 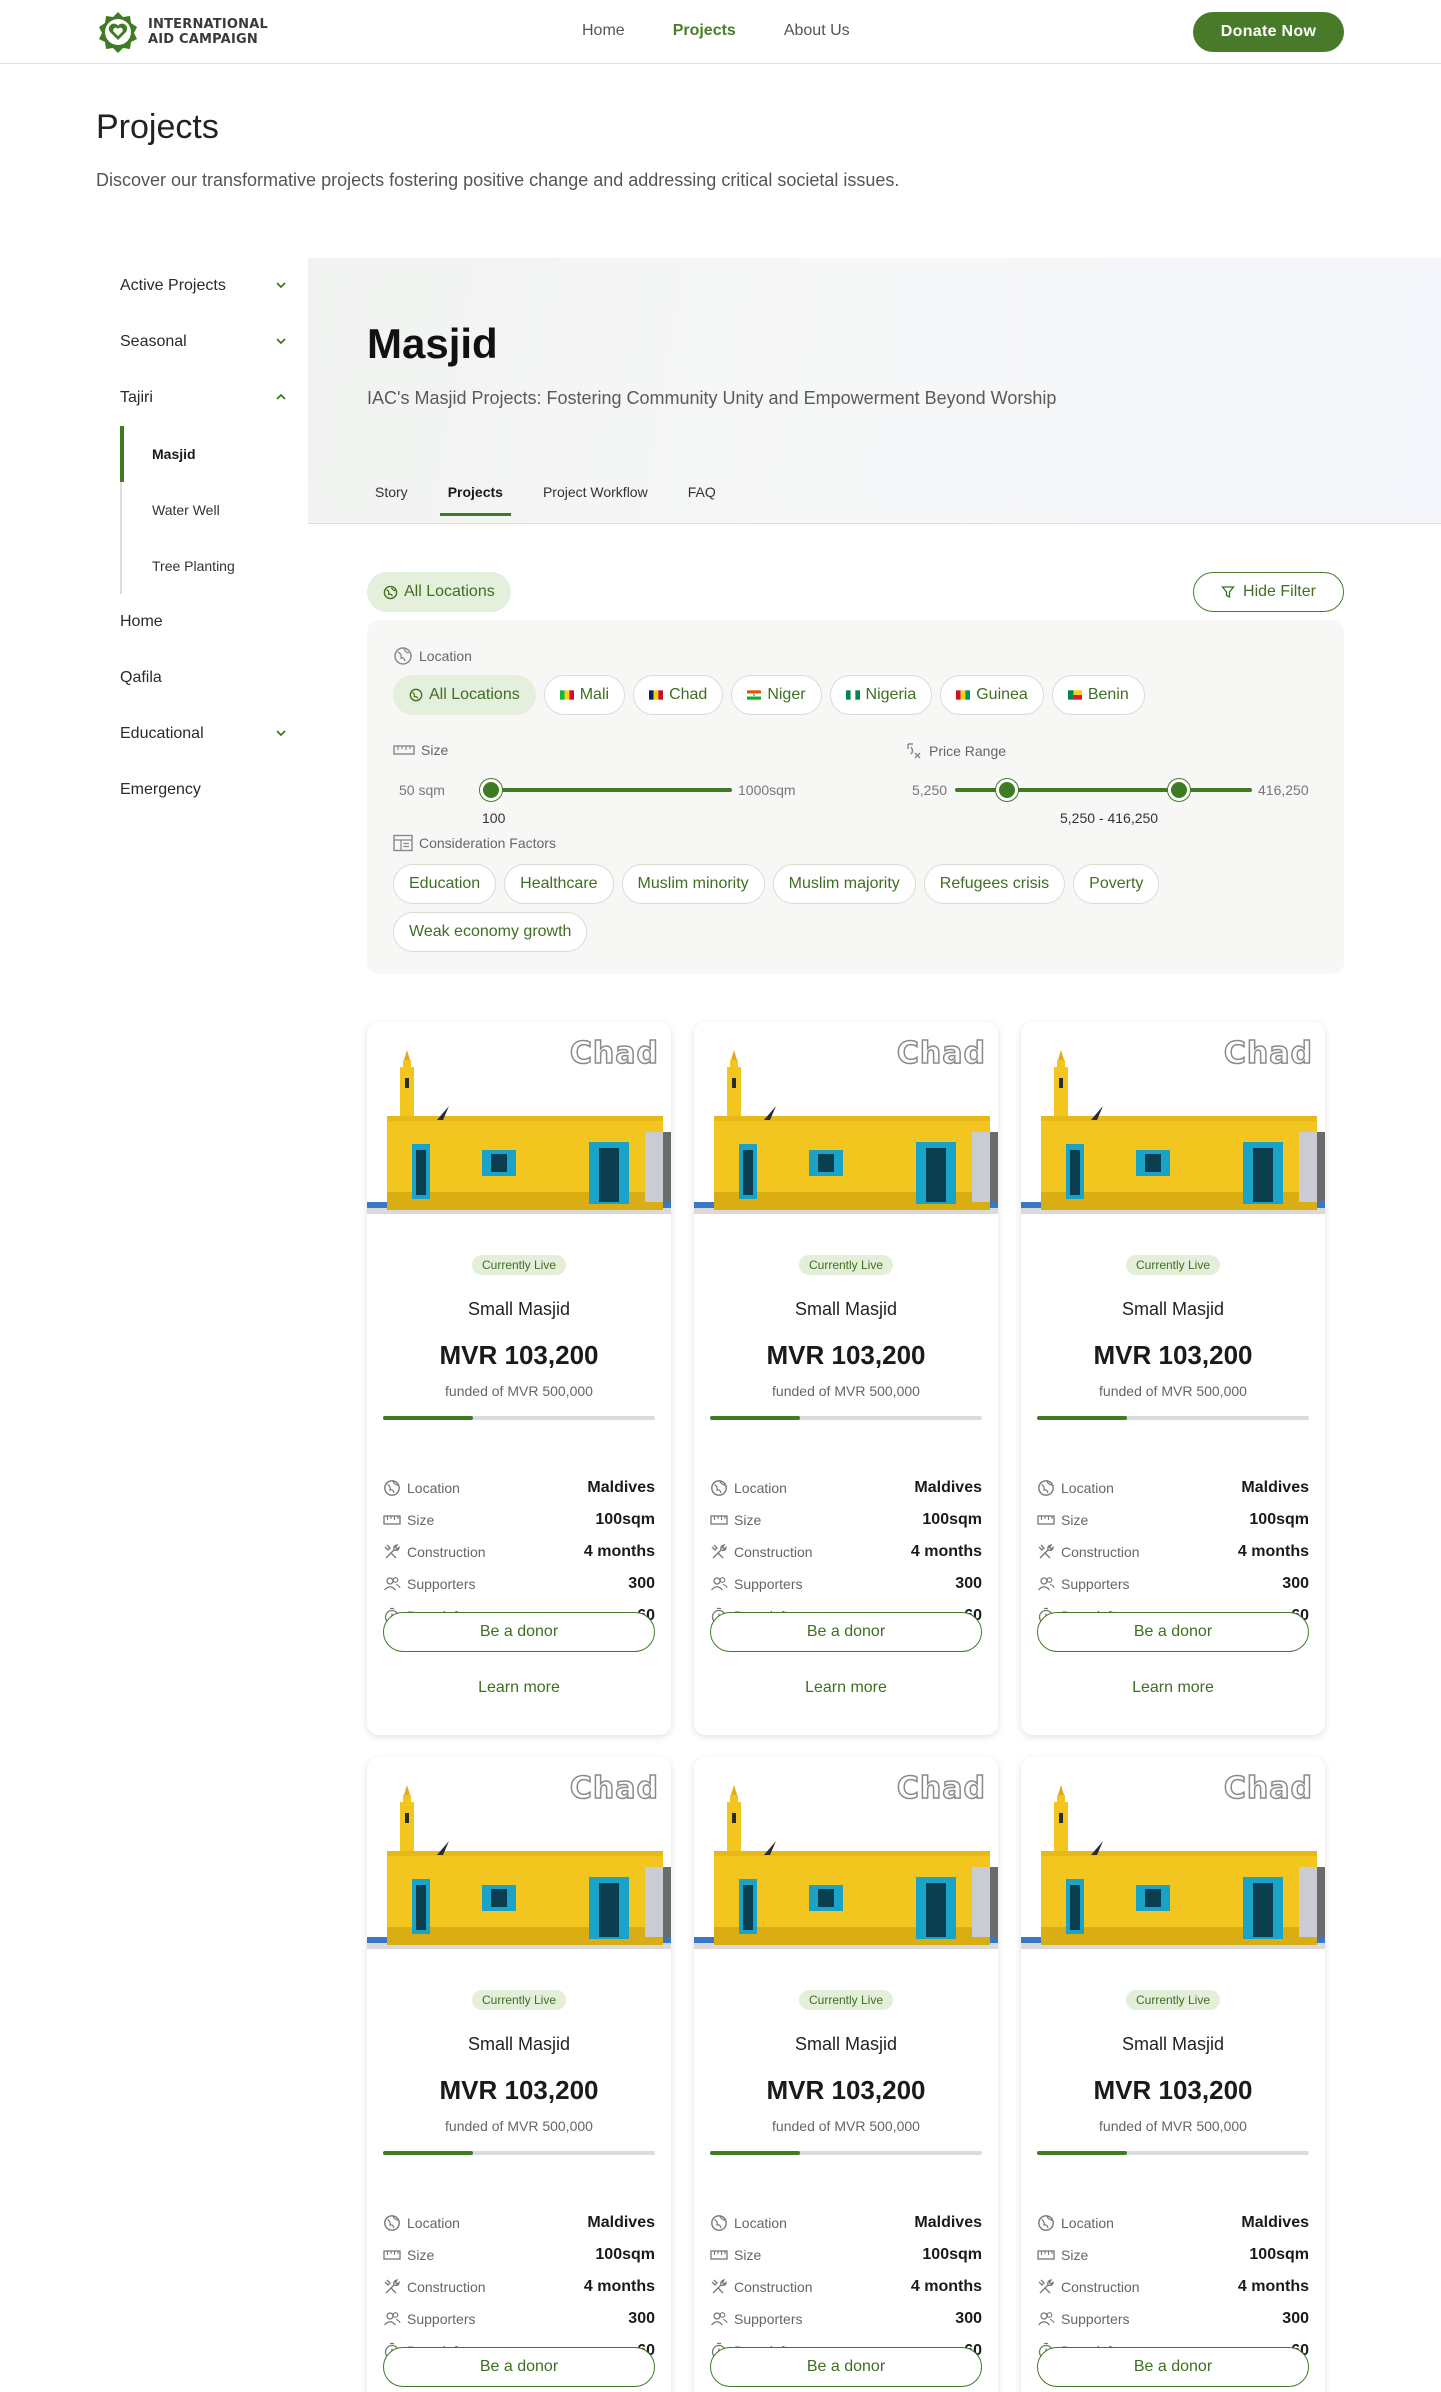 I want to click on active-indicator, so click(x=122, y=454).